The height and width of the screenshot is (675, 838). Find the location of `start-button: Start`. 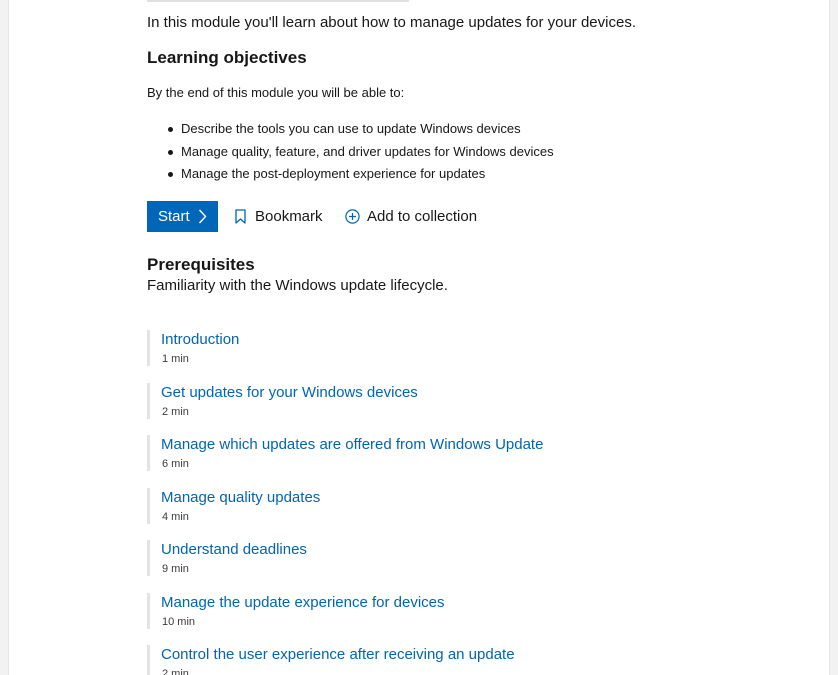

start-button: Start is located at coordinates (182, 216).